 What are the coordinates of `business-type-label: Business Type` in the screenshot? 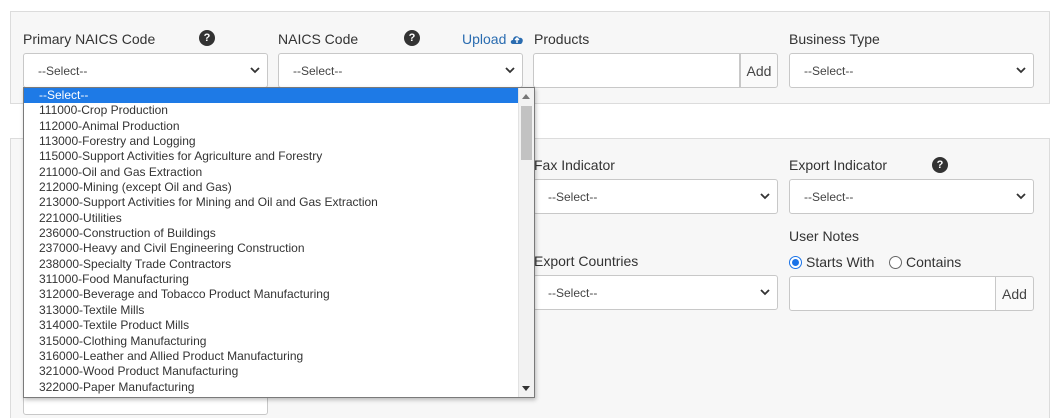 It's located at (834, 39).